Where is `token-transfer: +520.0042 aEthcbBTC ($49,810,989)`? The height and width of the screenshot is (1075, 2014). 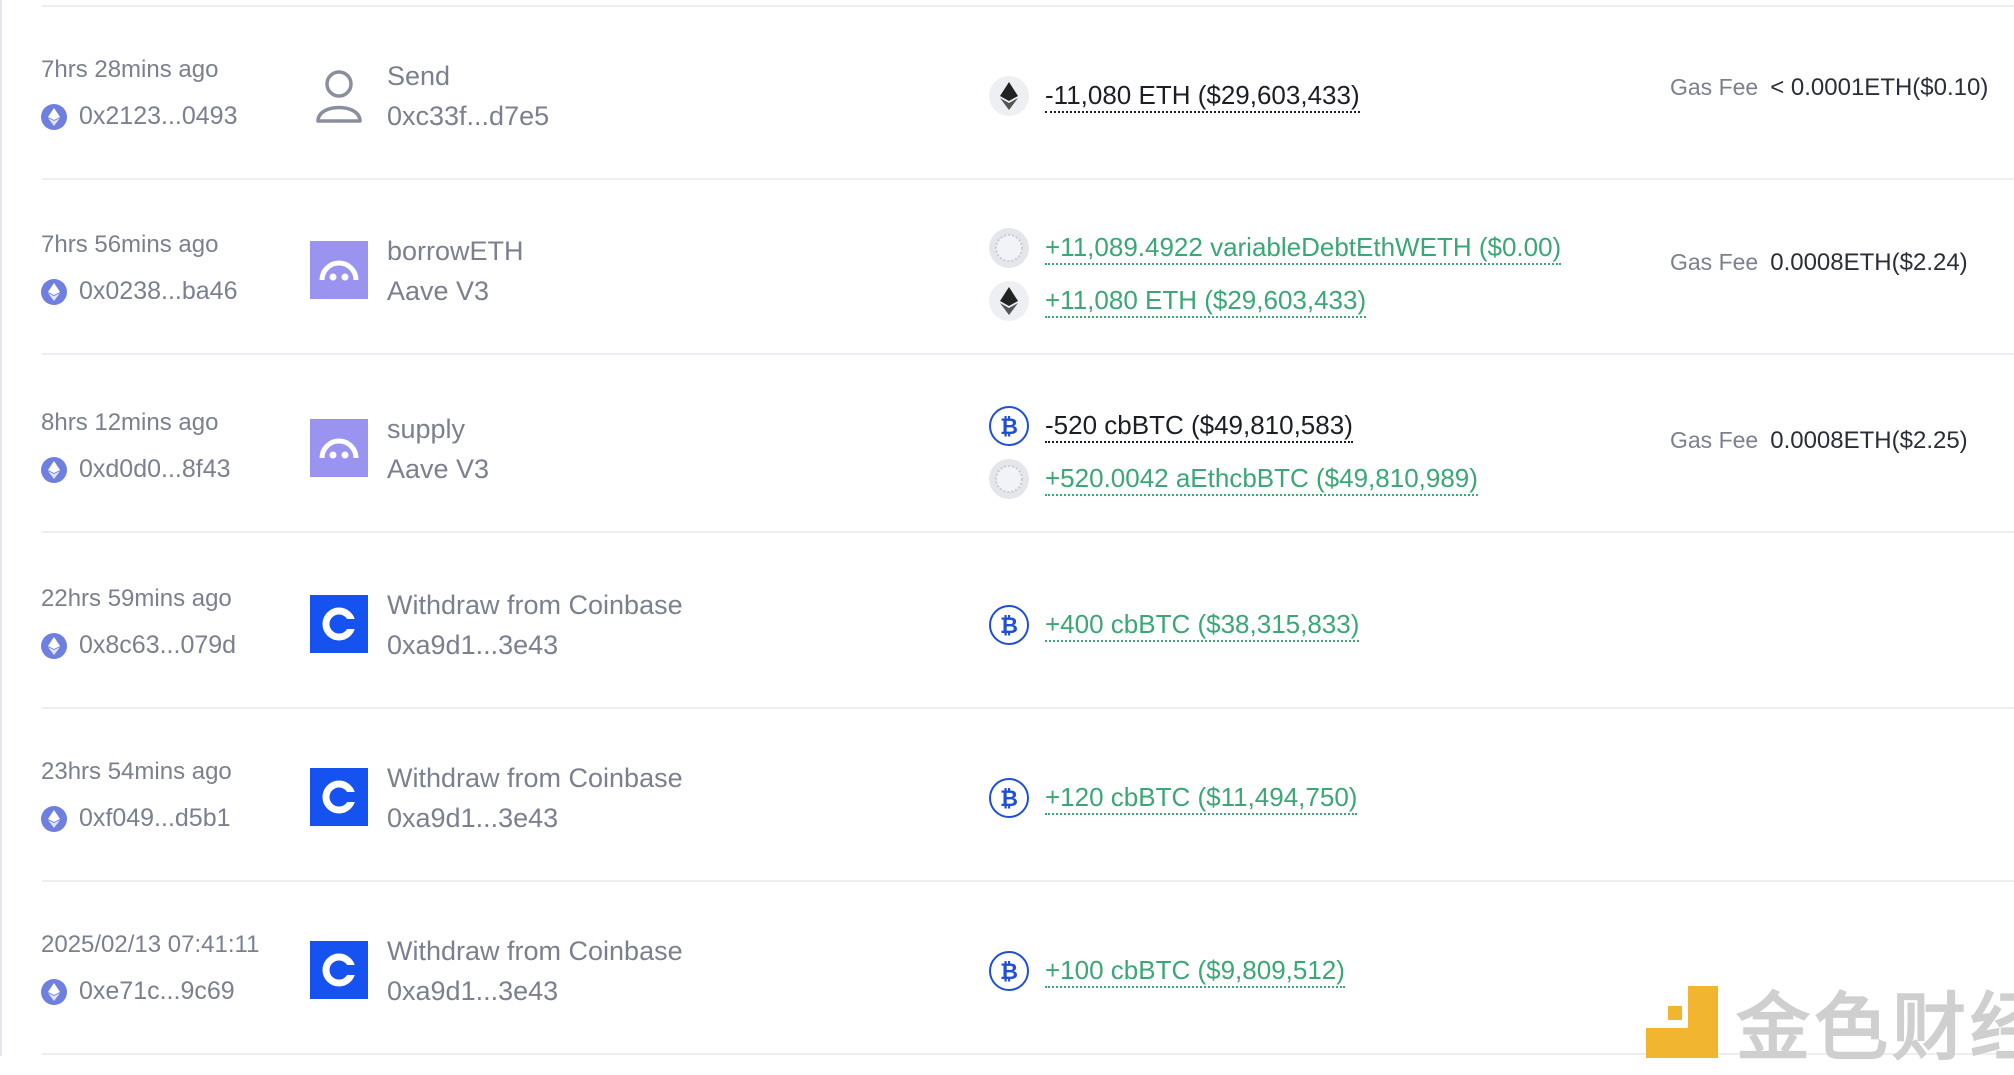
token-transfer: +520.0042 aEthcbBTC ($49,810,989) is located at coordinates (1233, 479).